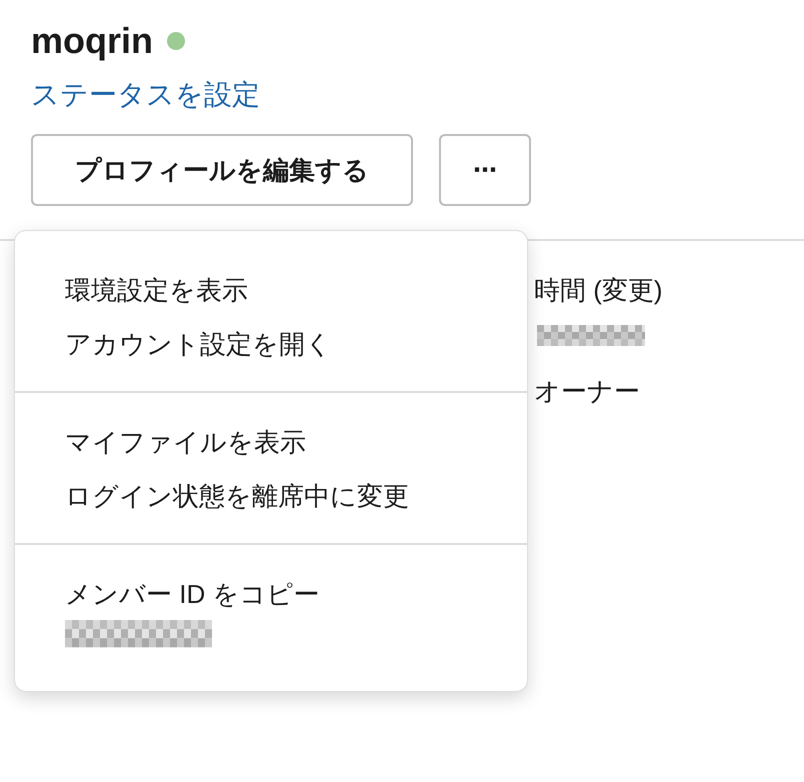  I want to click on menu-item: ログイン状態を離席中に変更, so click(271, 496).